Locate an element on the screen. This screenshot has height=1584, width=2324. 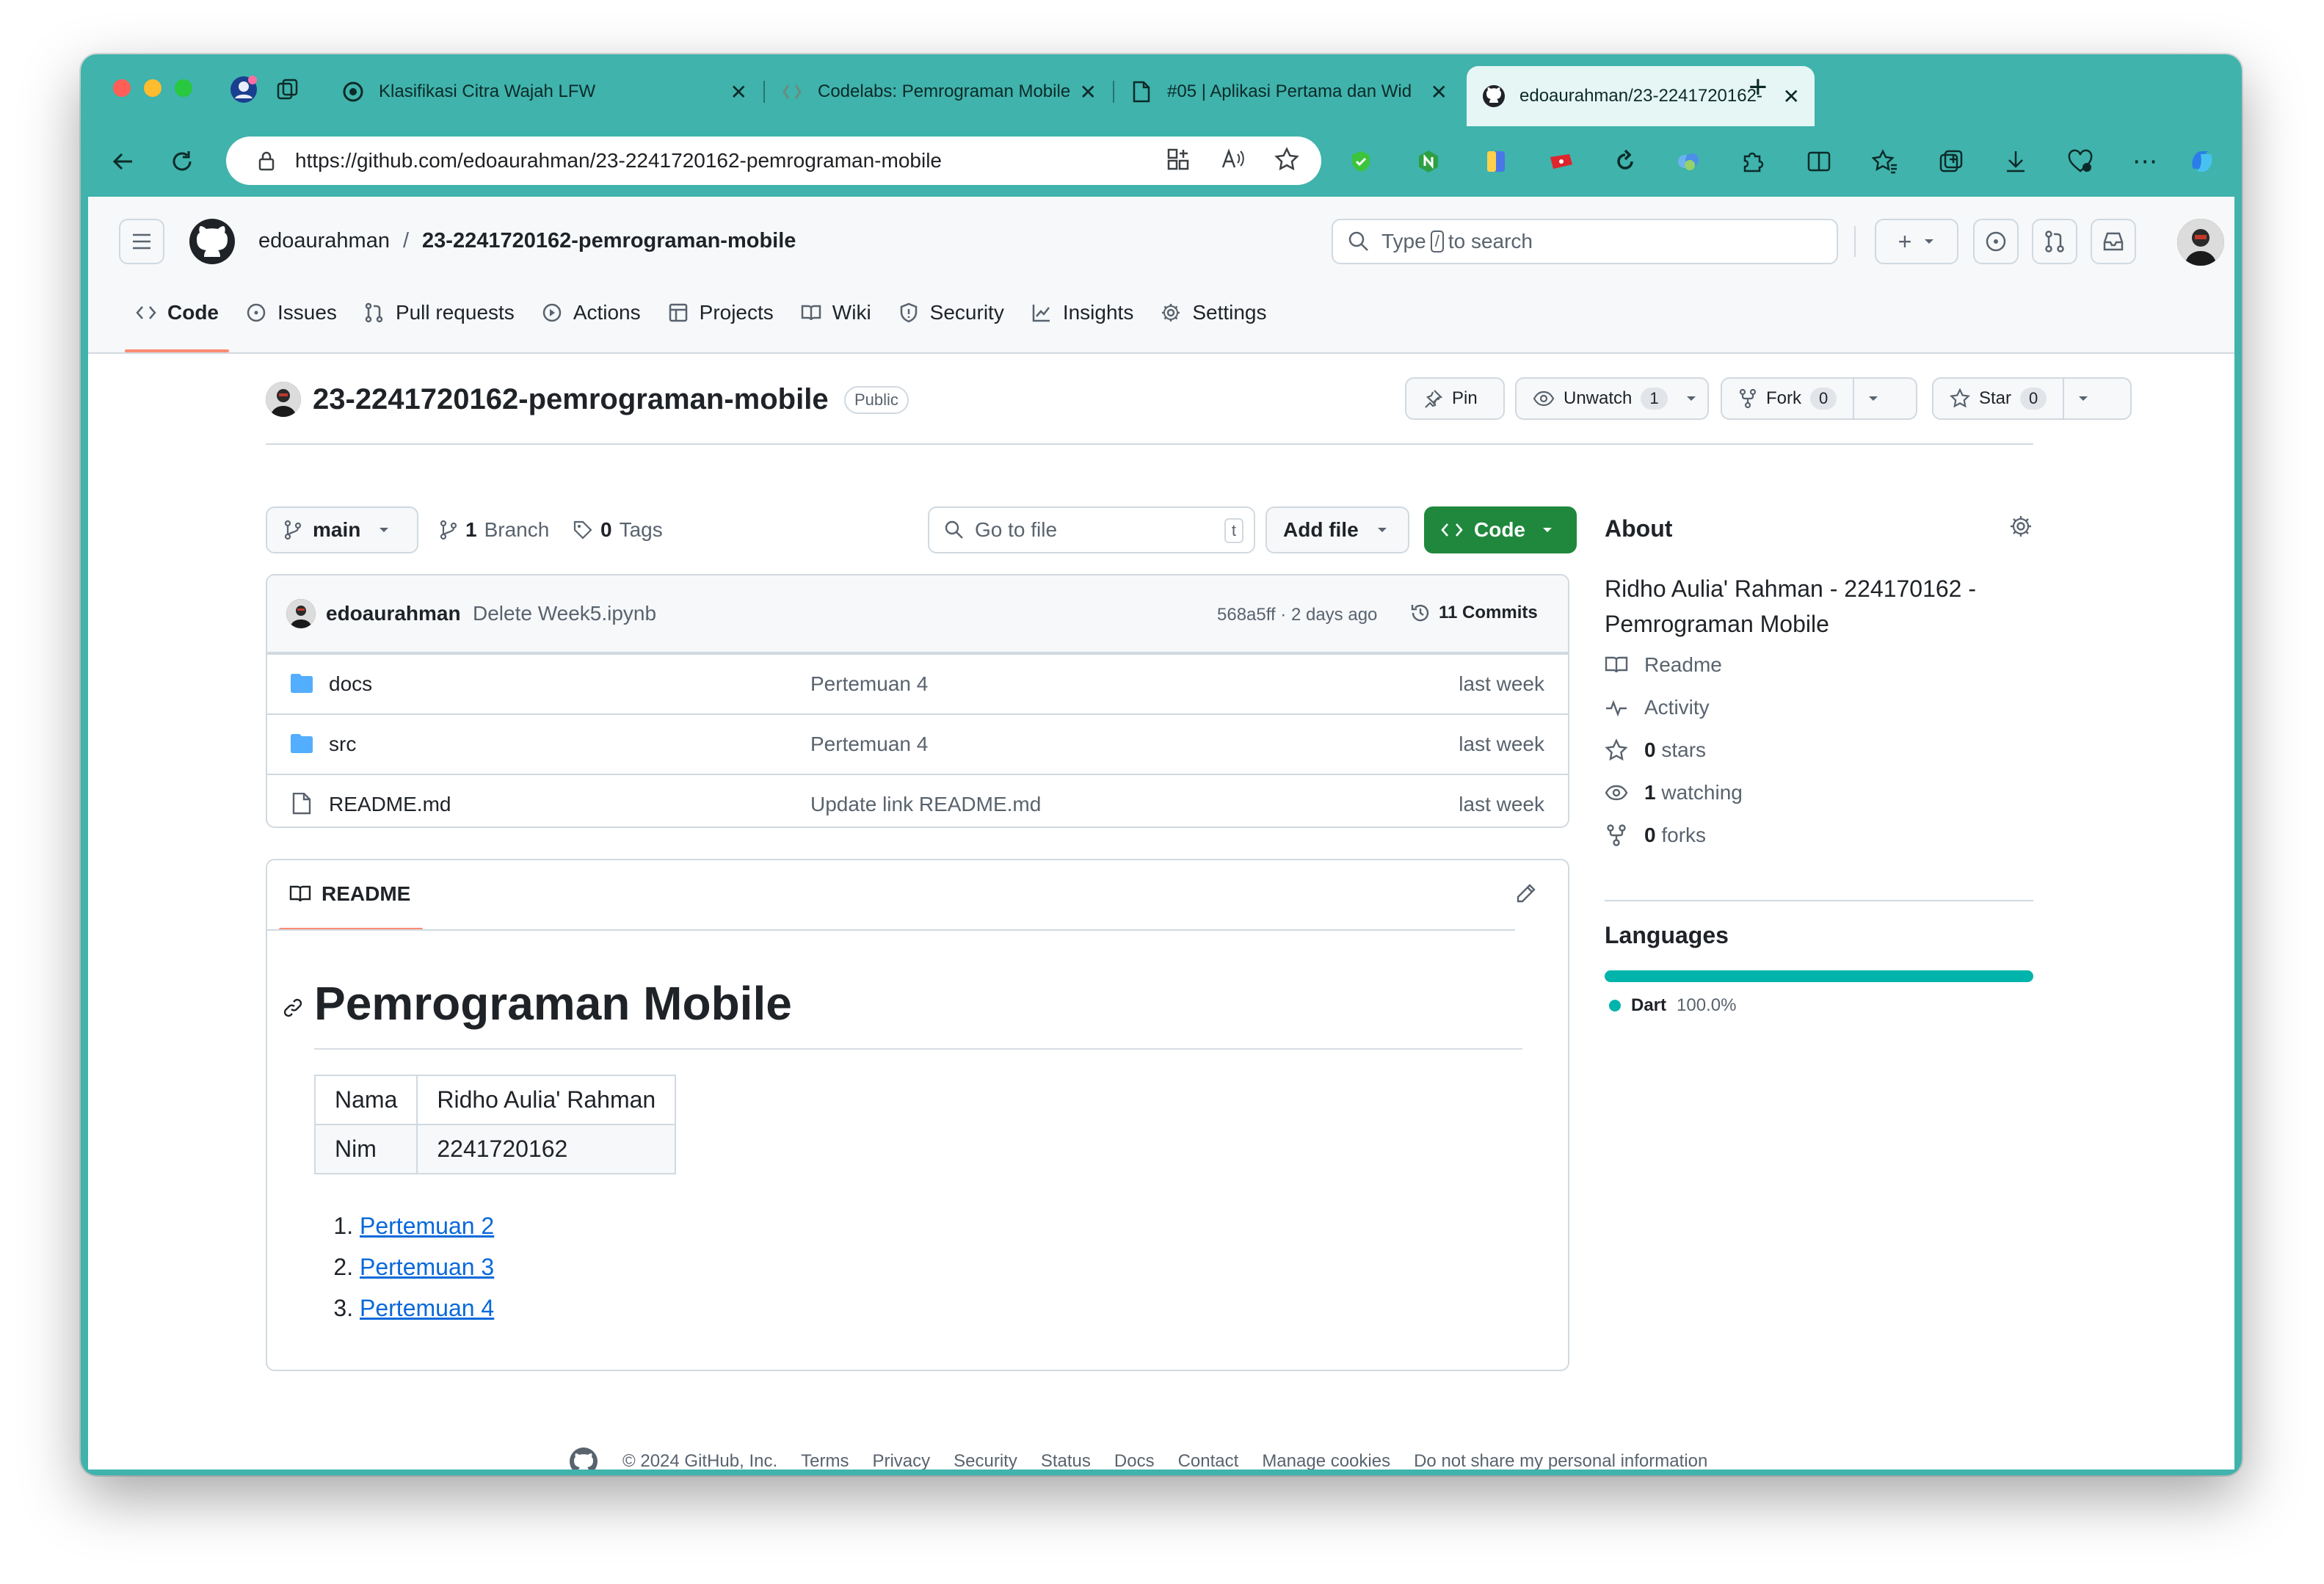
edit-pencil-icon is located at coordinates (1525, 894).